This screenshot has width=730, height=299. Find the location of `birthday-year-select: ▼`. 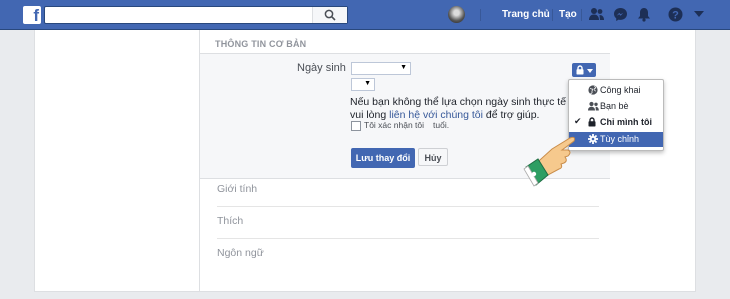

birthday-year-select: ▼ is located at coordinates (363, 84).